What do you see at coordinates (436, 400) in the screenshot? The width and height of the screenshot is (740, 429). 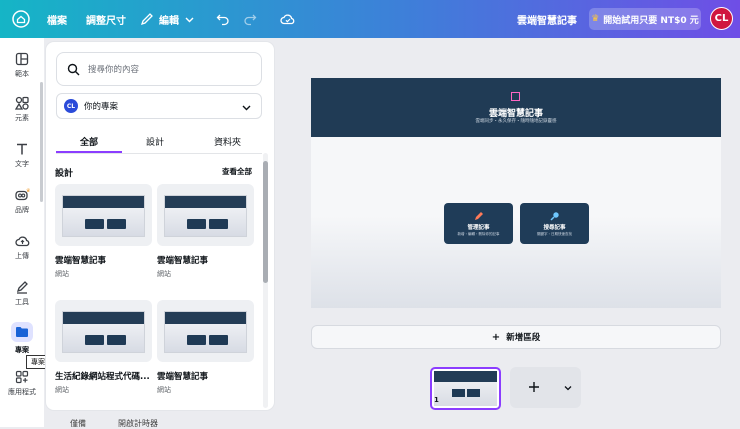 I see `page-number: 1` at bounding box center [436, 400].